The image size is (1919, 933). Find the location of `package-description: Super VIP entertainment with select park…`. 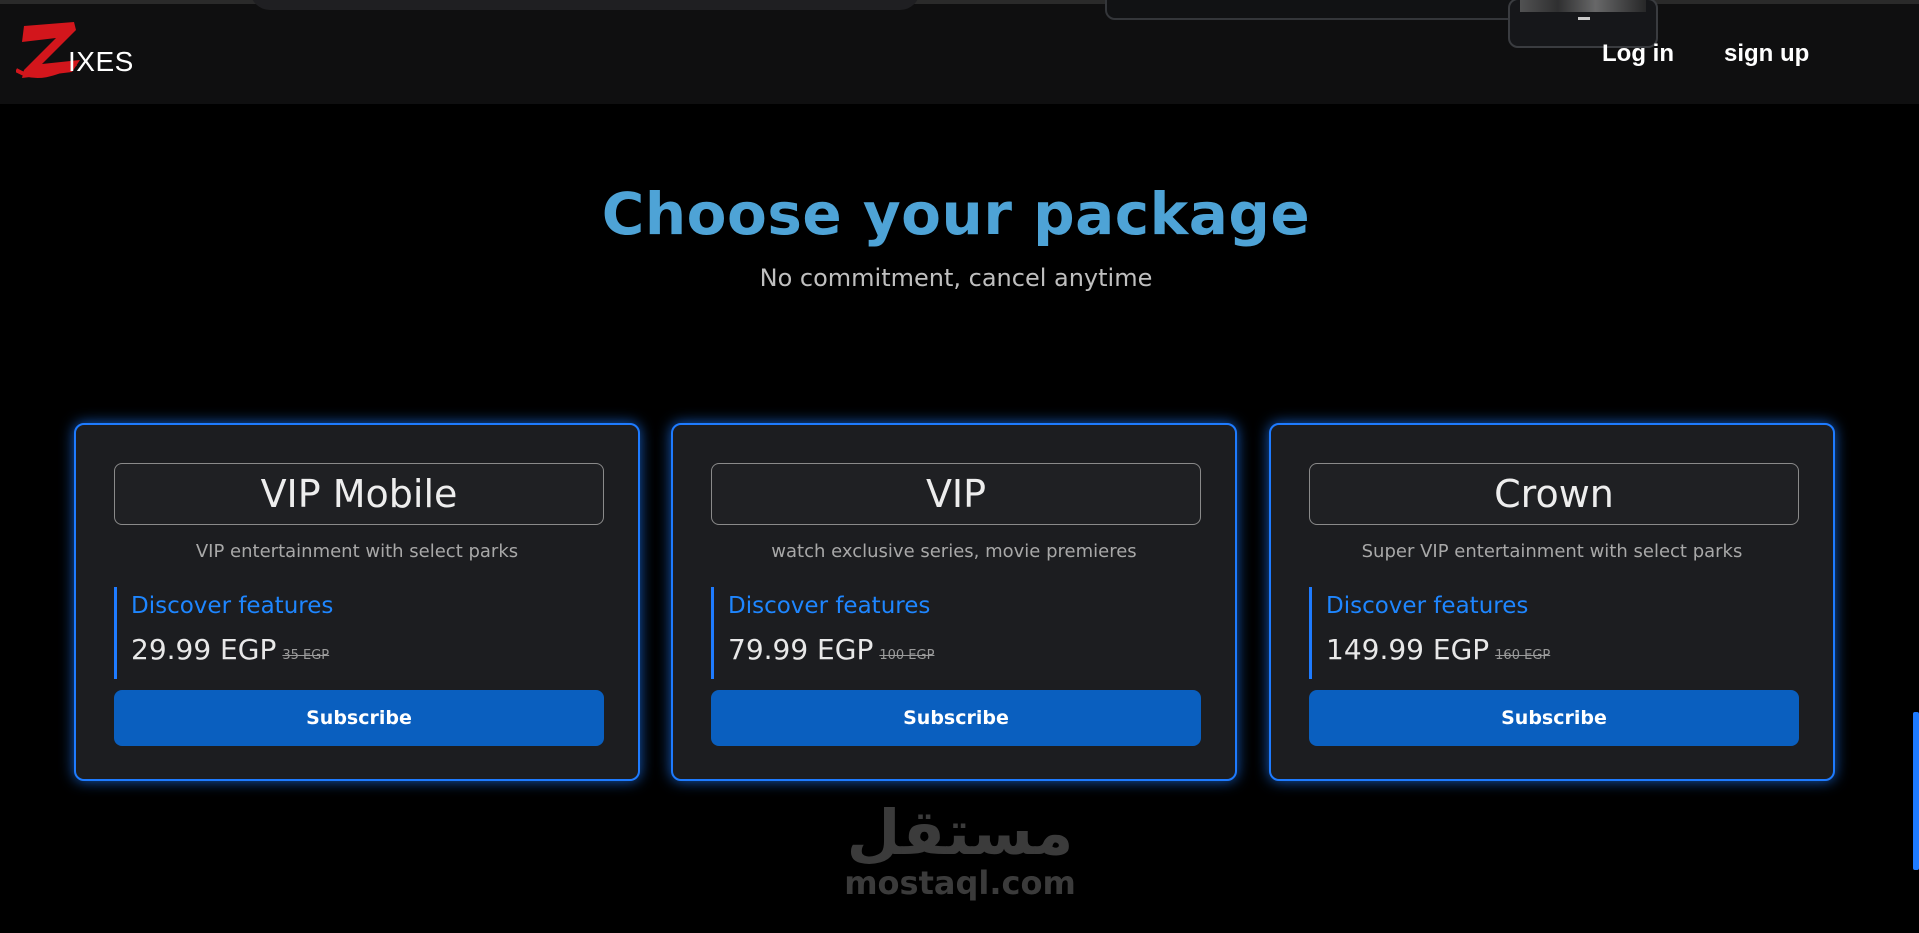

package-description: Super VIP entertainment with select park… is located at coordinates (1552, 551).